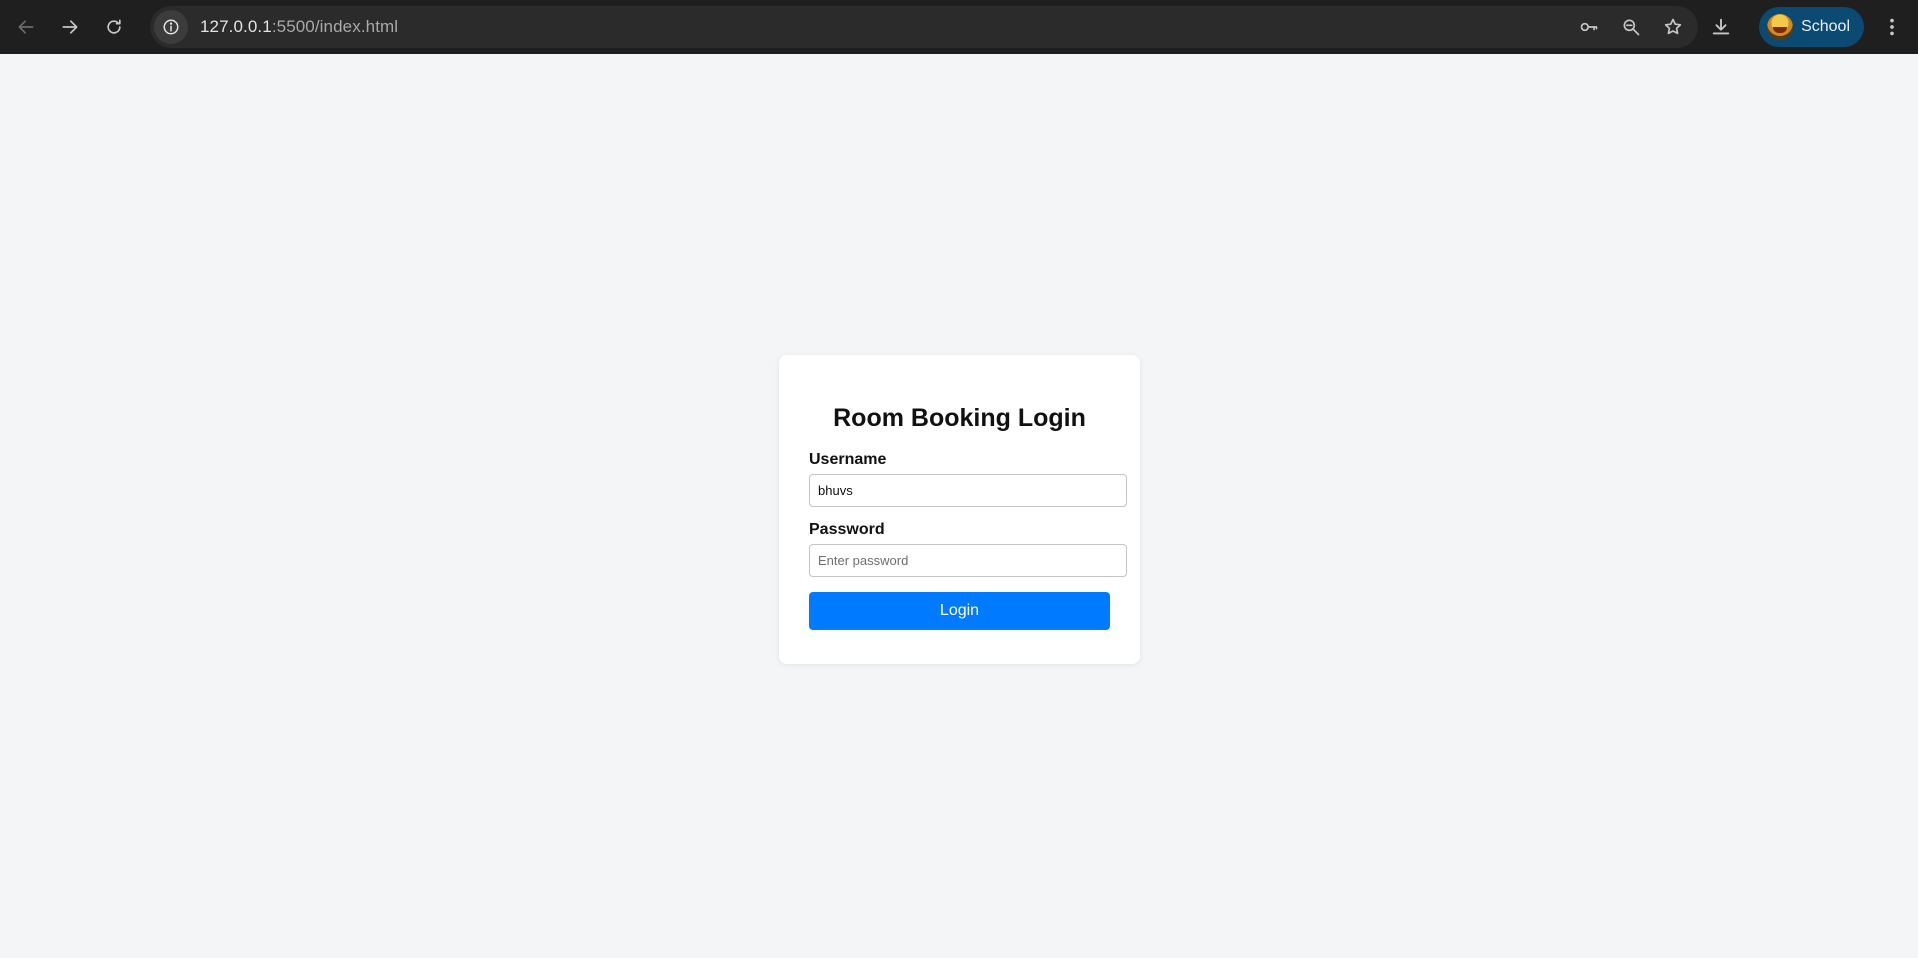 The height and width of the screenshot is (958, 1918). I want to click on browser-menu-button, so click(1892, 27).